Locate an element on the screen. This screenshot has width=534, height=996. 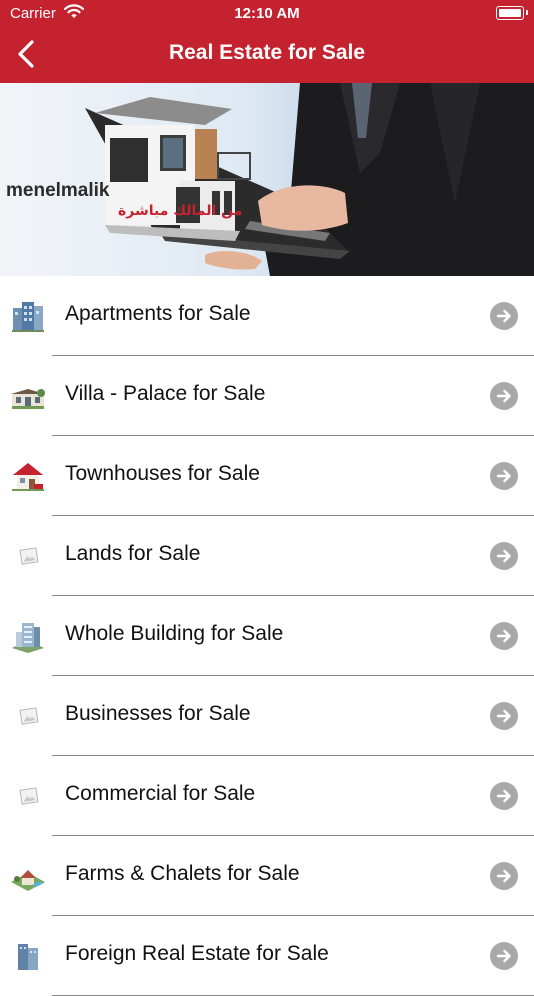
page-title: Real Estate for Sale is located at coordinates (267, 52).